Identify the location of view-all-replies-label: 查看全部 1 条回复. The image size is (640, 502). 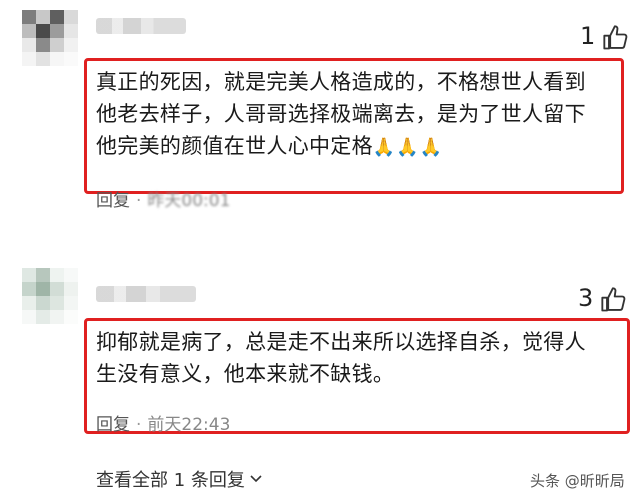
(170, 480).